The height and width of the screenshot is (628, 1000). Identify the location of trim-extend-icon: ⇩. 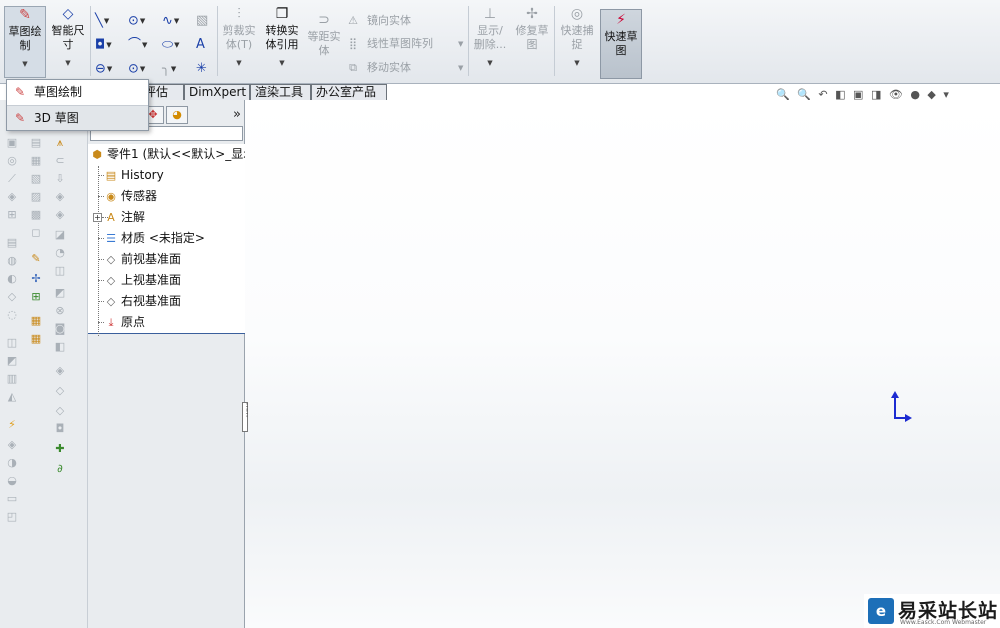
(60, 179).